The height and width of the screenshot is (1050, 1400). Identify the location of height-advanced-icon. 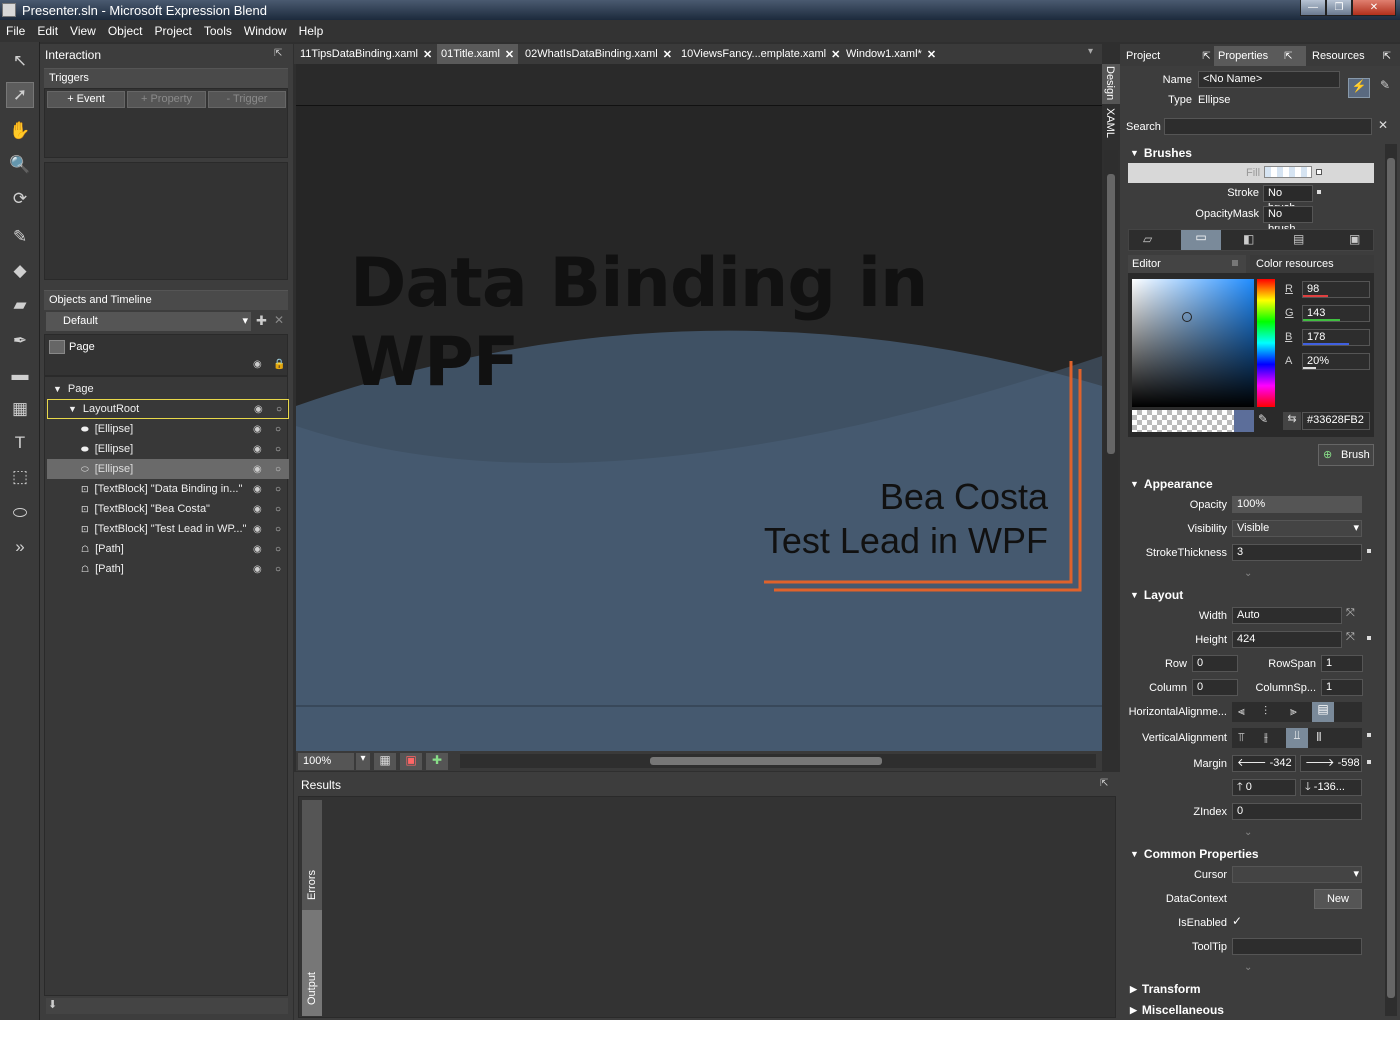
(1369, 638).